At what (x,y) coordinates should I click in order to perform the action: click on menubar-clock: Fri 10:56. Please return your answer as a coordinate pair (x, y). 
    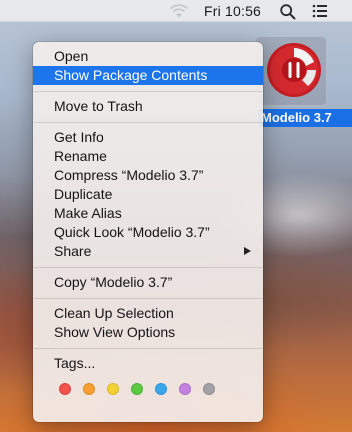
    Looking at the image, I should click on (232, 11).